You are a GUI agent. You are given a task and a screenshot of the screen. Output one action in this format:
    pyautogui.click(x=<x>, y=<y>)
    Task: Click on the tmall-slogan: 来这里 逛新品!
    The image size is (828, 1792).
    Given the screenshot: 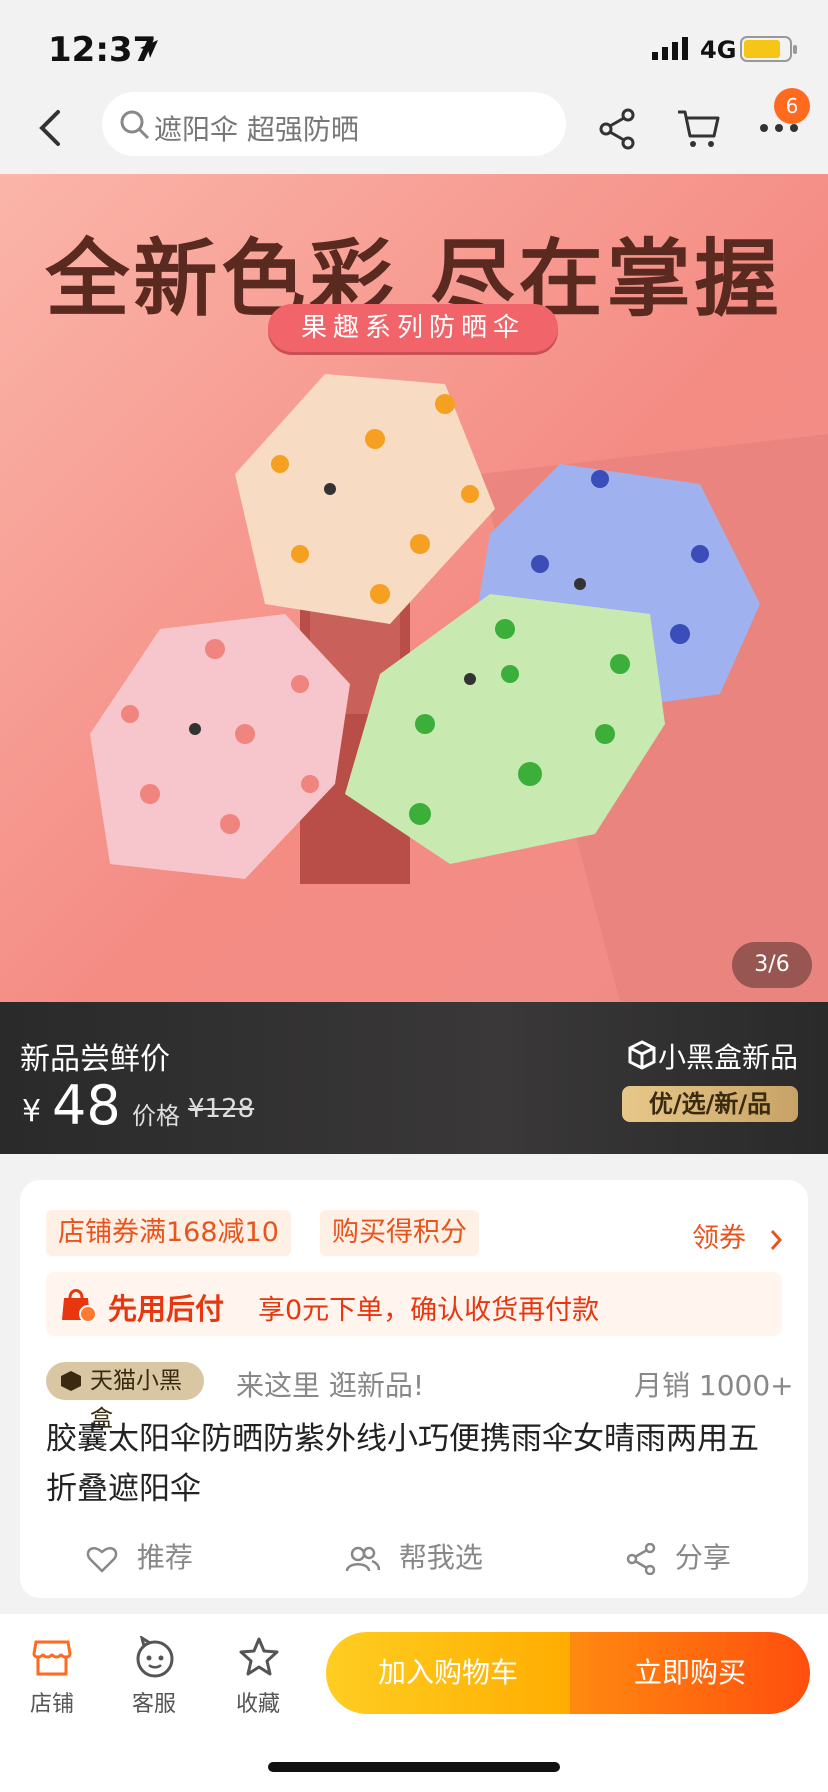 What is the action you would take?
    pyautogui.click(x=330, y=1385)
    